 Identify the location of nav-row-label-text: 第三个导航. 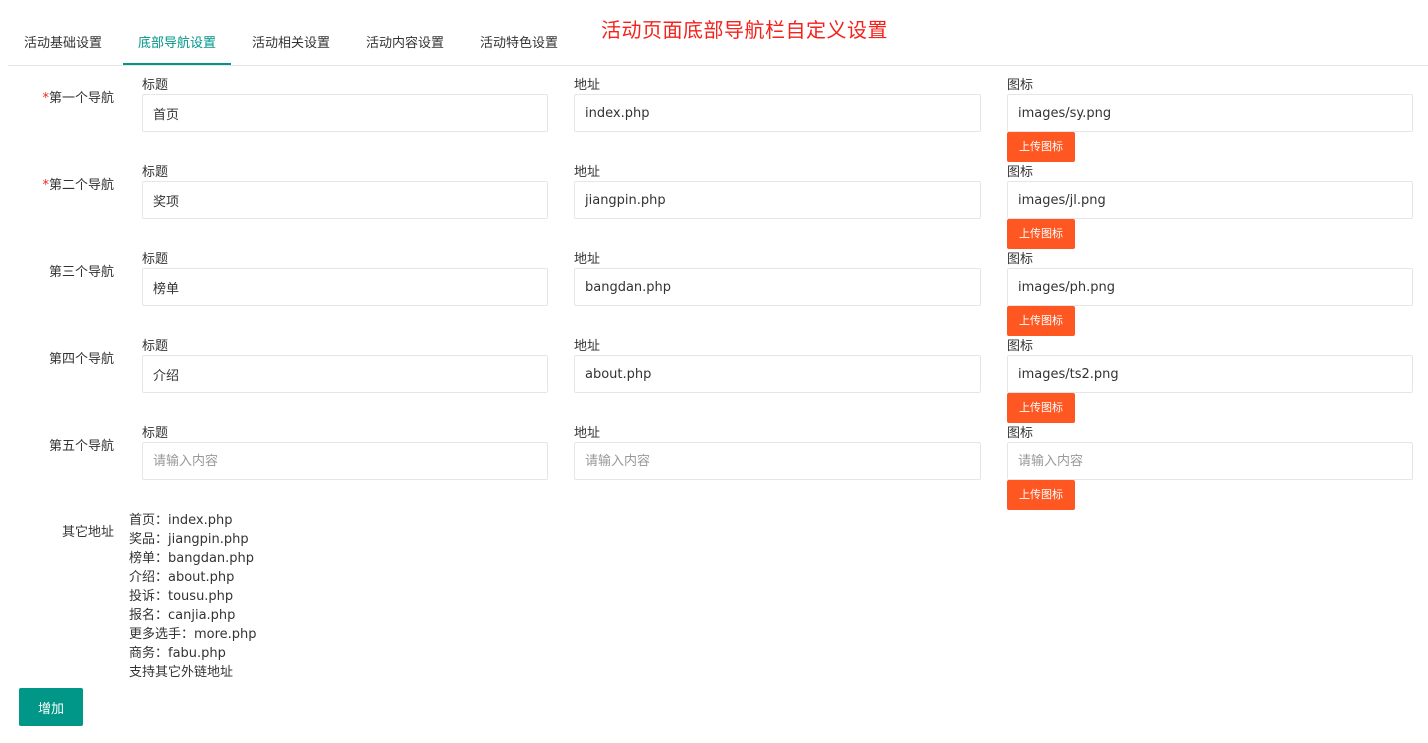
(81, 272).